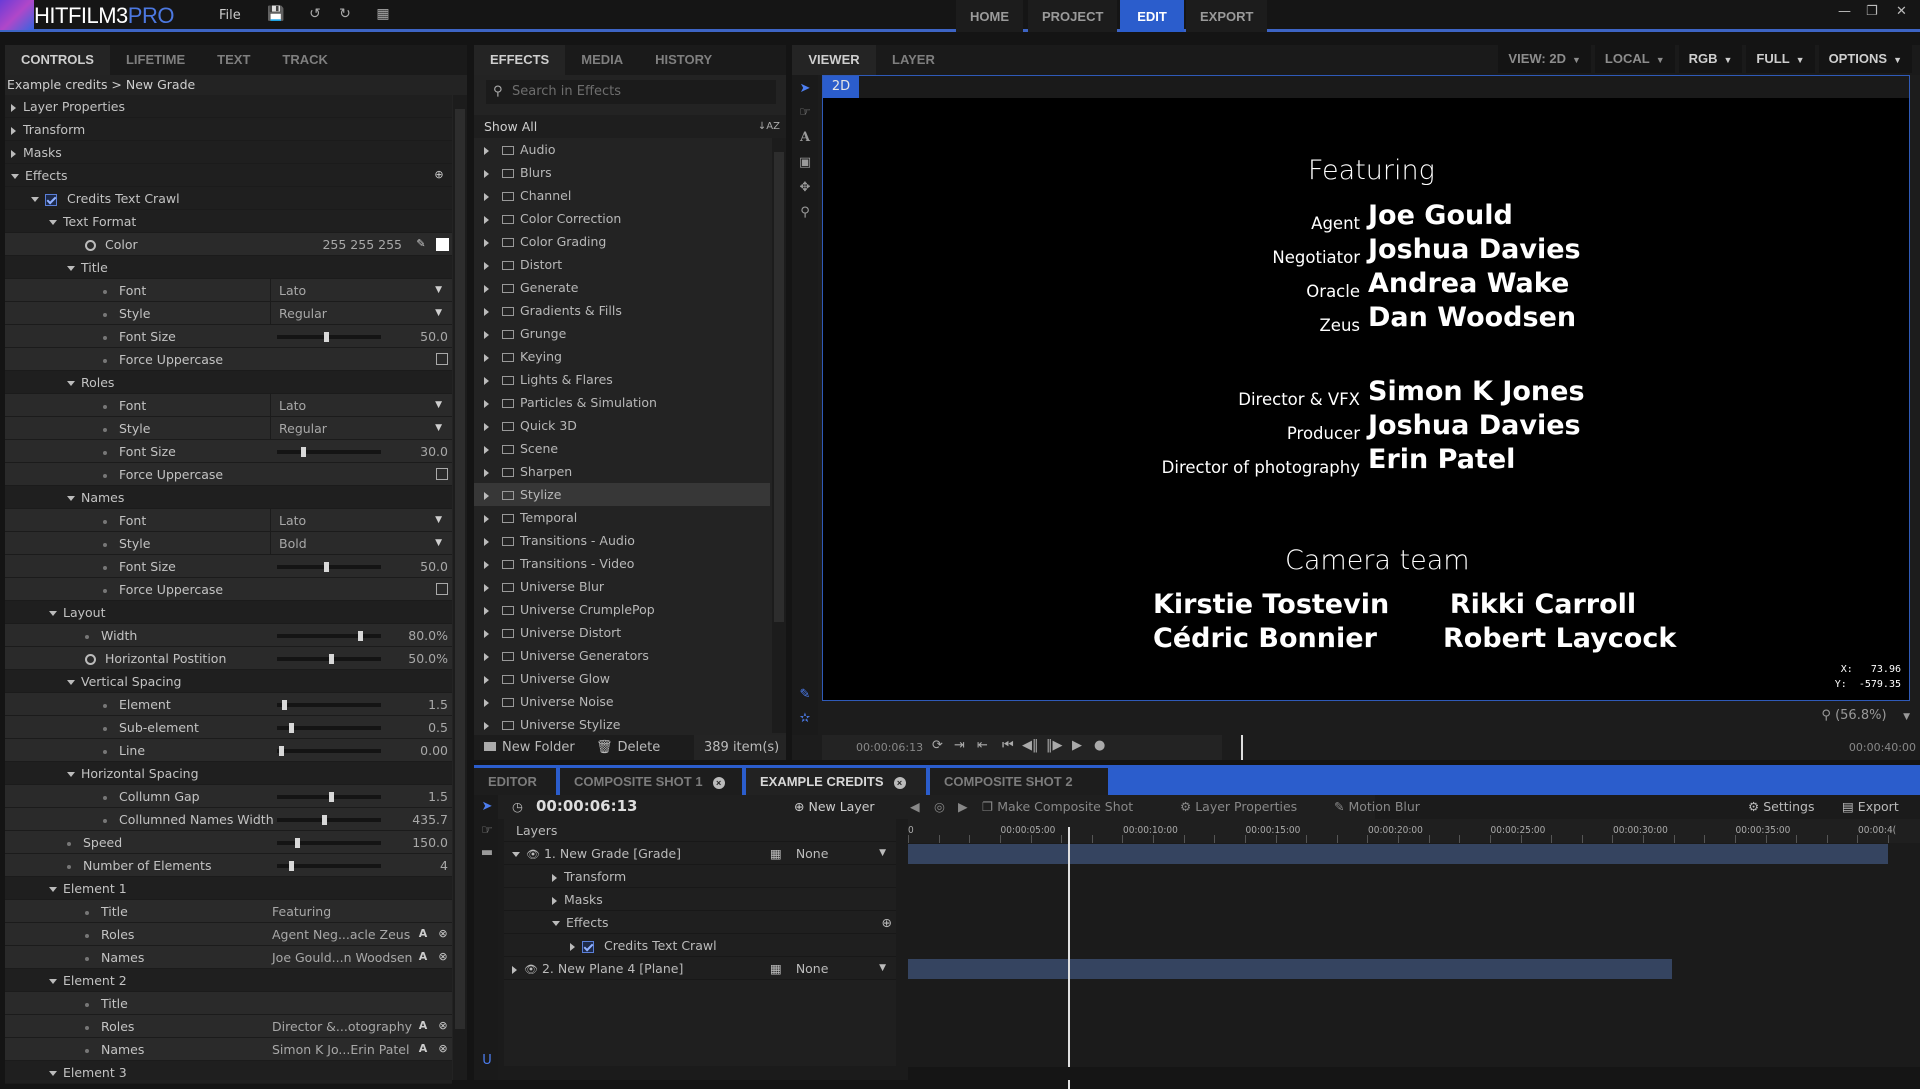  Describe the element at coordinates (622, 172) in the screenshot. I see `effect-folder: Blurs` at that location.